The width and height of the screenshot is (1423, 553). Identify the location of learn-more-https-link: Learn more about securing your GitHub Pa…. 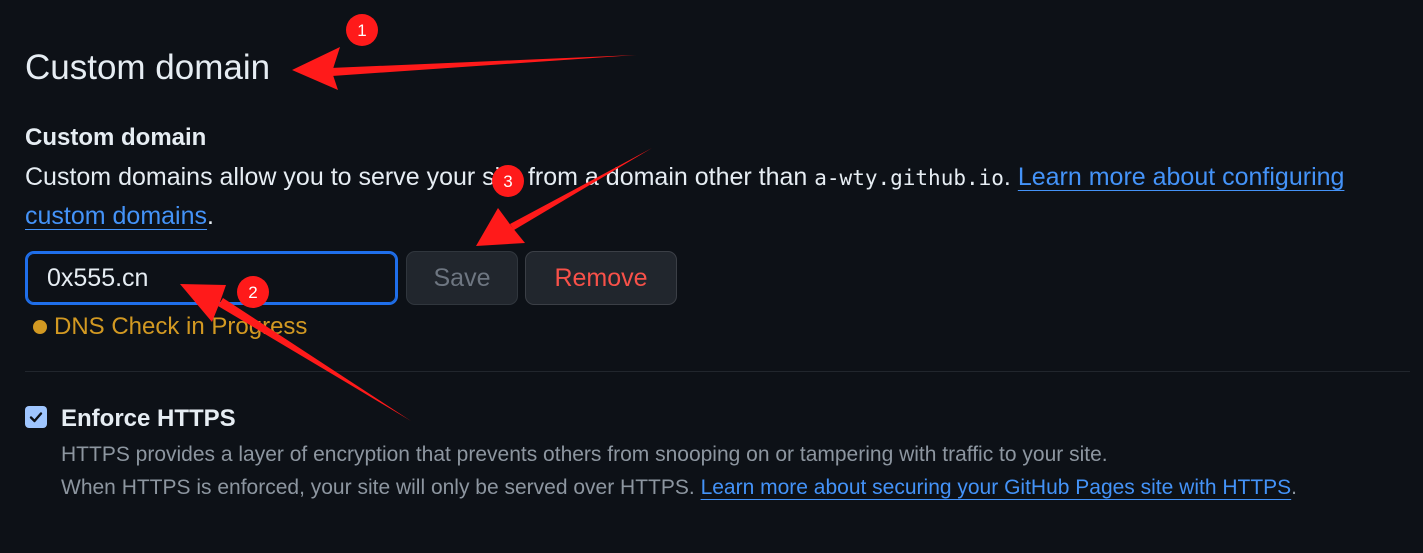
(996, 487).